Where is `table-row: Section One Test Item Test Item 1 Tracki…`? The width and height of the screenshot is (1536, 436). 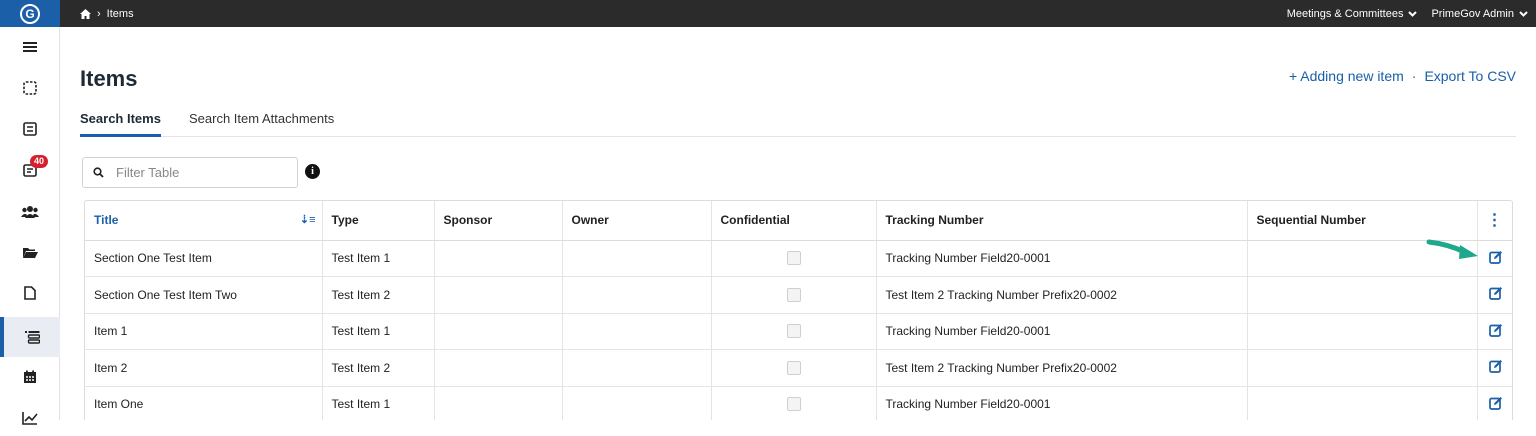 table-row: Section One Test Item Test Item 1 Tracki… is located at coordinates (798, 258).